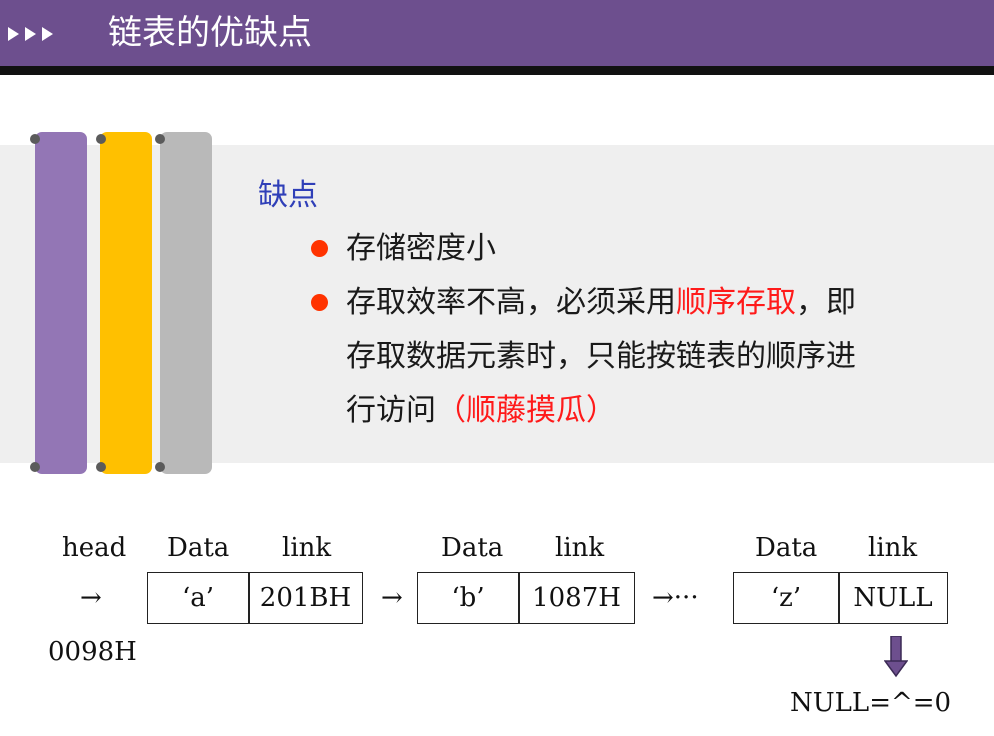 The width and height of the screenshot is (994, 736). I want to click on bullet-text-line: 存取效率不高，必须采用顺序存取，即, so click(601, 303).